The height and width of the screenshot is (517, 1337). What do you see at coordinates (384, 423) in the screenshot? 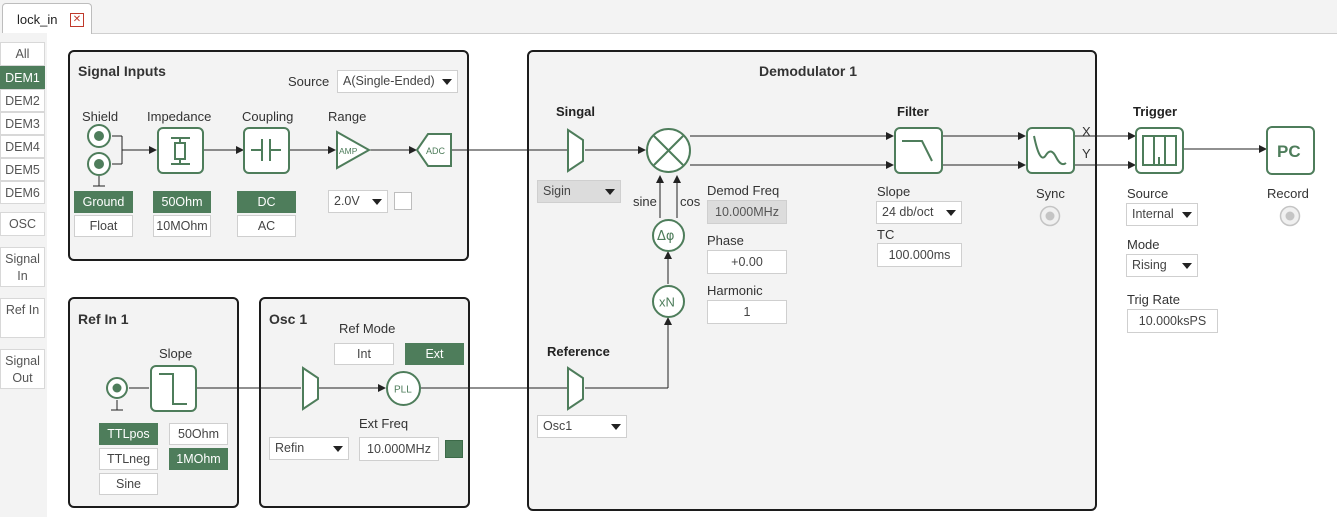
I see `ext-freq-label: Ext Freq` at bounding box center [384, 423].